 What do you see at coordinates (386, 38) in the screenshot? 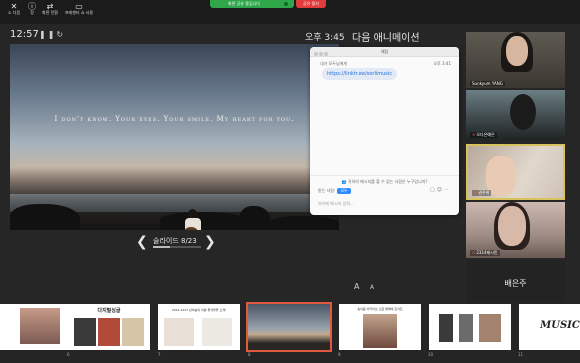
I see `next-animation-label: 다음 애니메이션` at bounding box center [386, 38].